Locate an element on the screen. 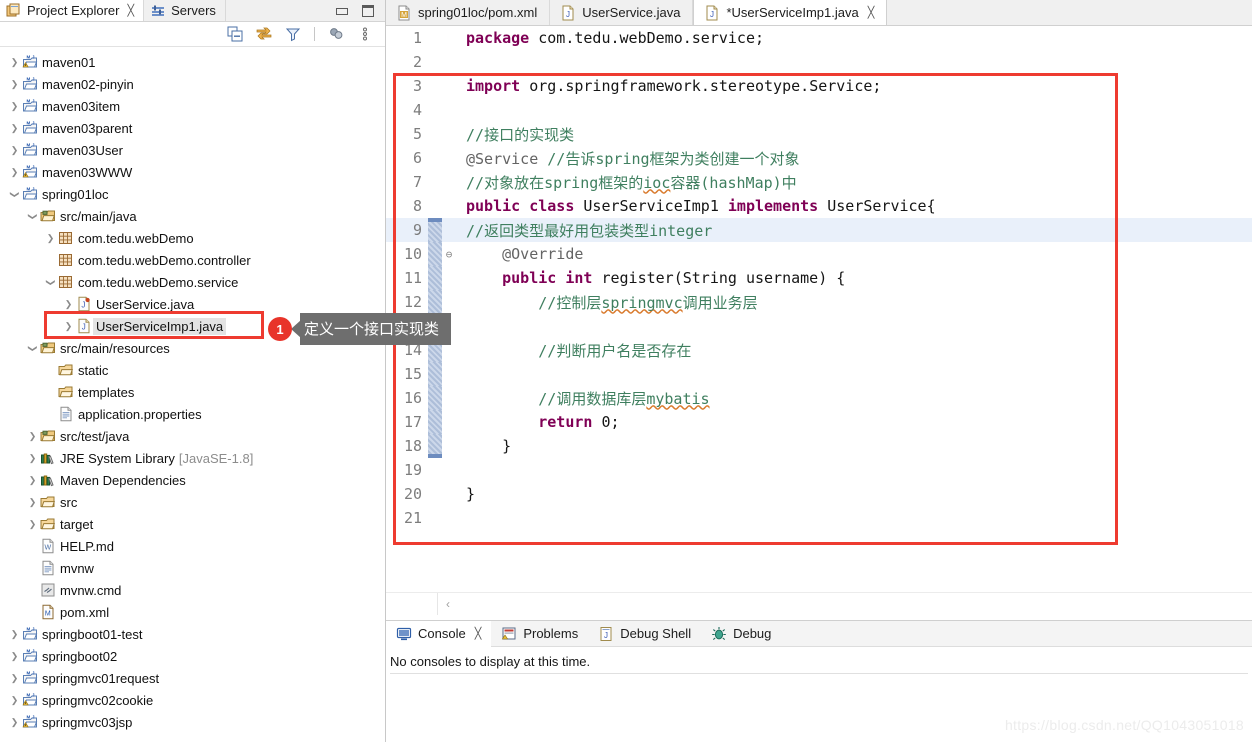 The width and height of the screenshot is (1252, 742). collapse-all-icon is located at coordinates (235, 34).